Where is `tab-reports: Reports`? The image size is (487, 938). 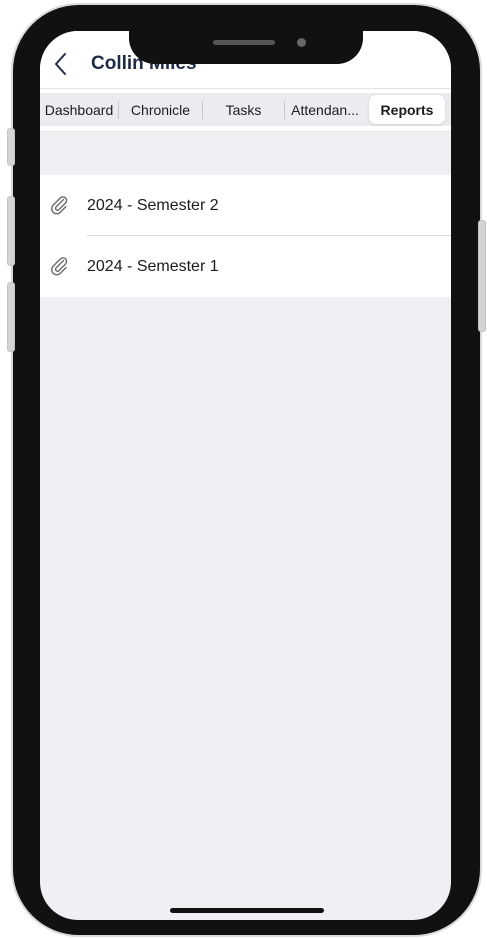
tab-reports: Reports is located at coordinates (407, 109).